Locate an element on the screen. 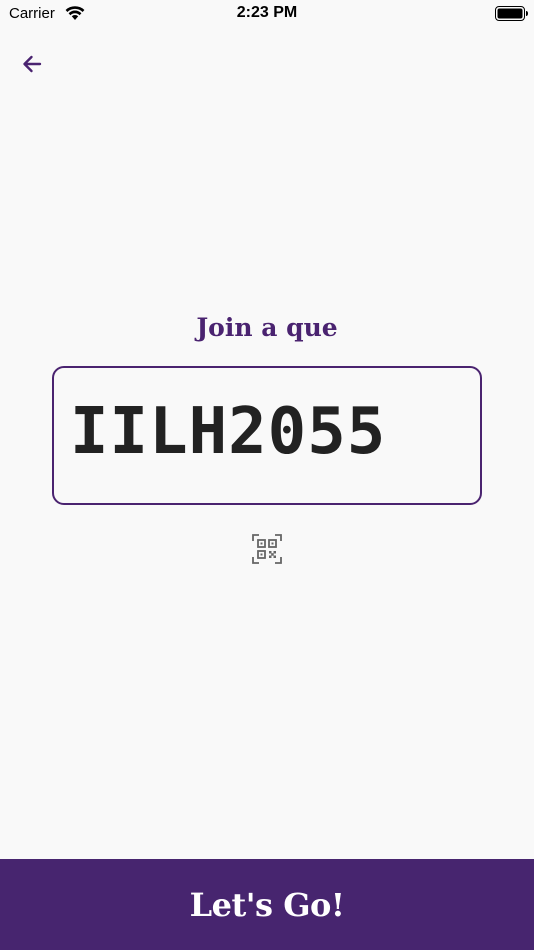 The image size is (534, 950). back-button is located at coordinates (32, 64).